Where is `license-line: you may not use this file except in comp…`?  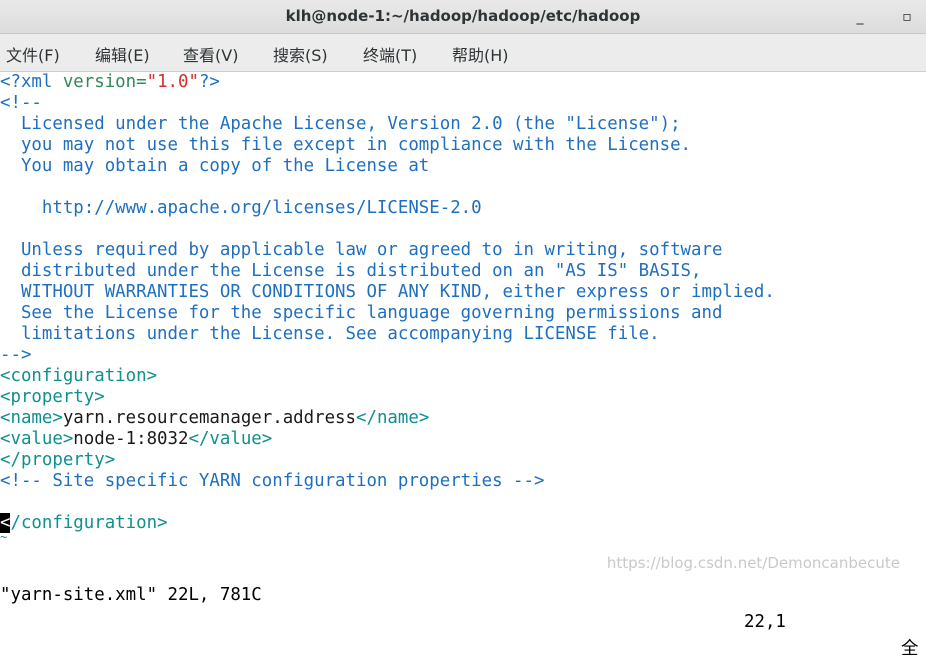 license-line: you may not use this file except in comp… is located at coordinates (346, 145).